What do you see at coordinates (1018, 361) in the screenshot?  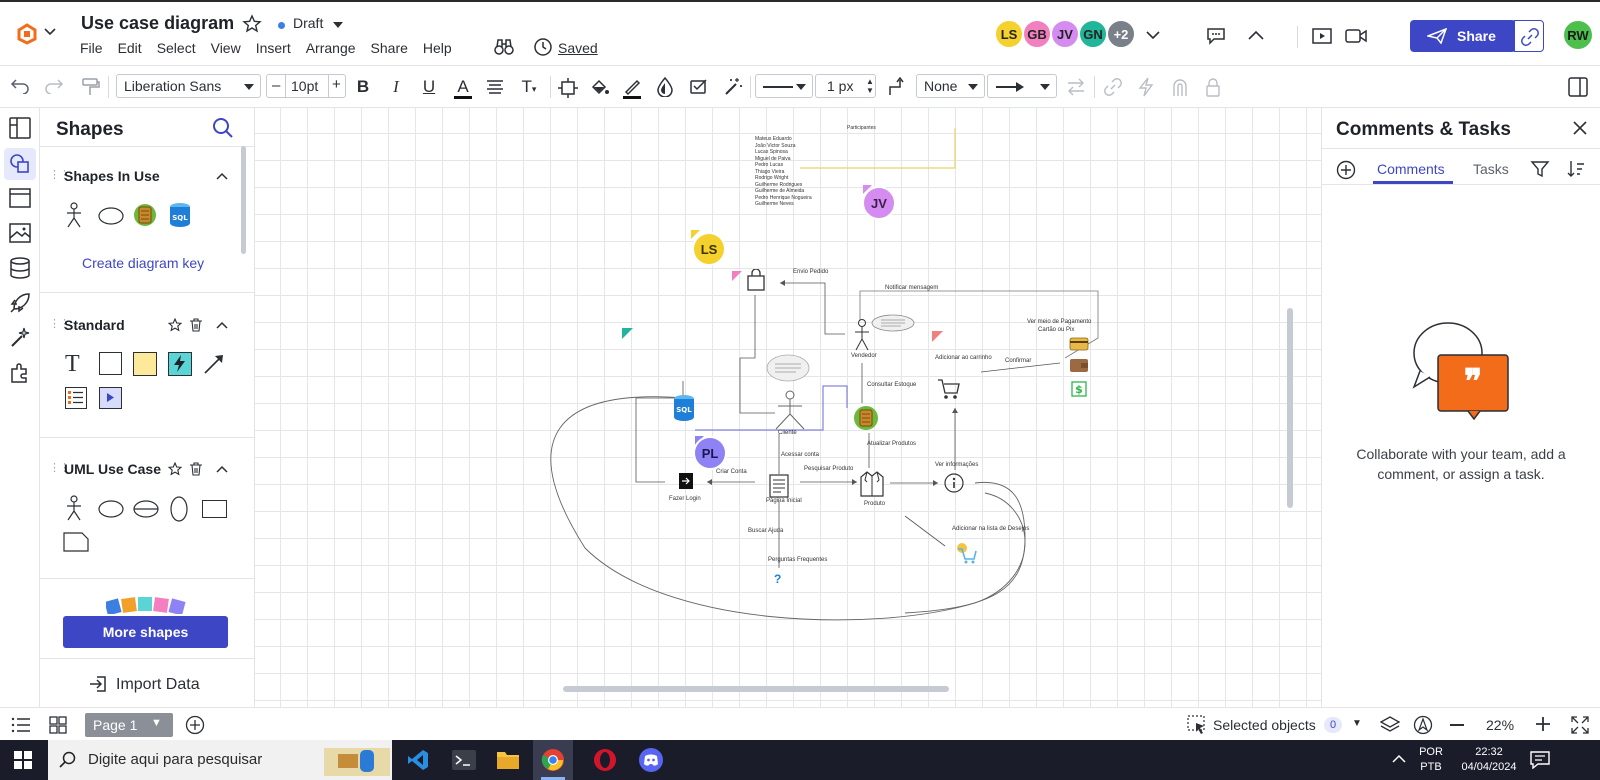 I see `confirmar-label: Confirmar` at bounding box center [1018, 361].